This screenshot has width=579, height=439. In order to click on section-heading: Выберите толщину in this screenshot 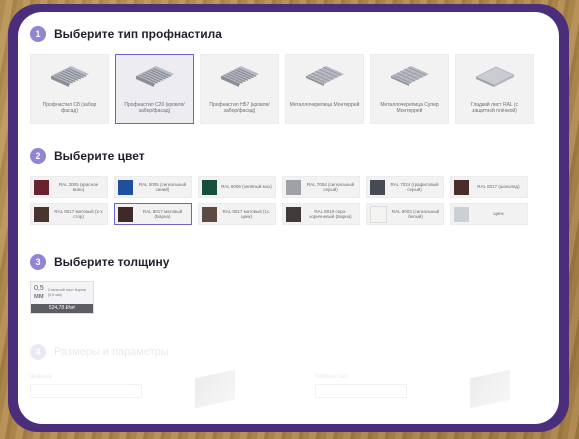, I will do `click(112, 262)`.